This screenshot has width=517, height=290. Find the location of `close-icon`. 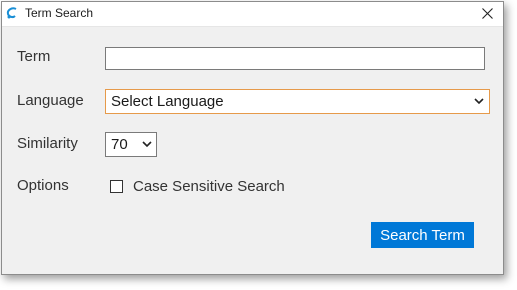

close-icon is located at coordinates (487, 13).